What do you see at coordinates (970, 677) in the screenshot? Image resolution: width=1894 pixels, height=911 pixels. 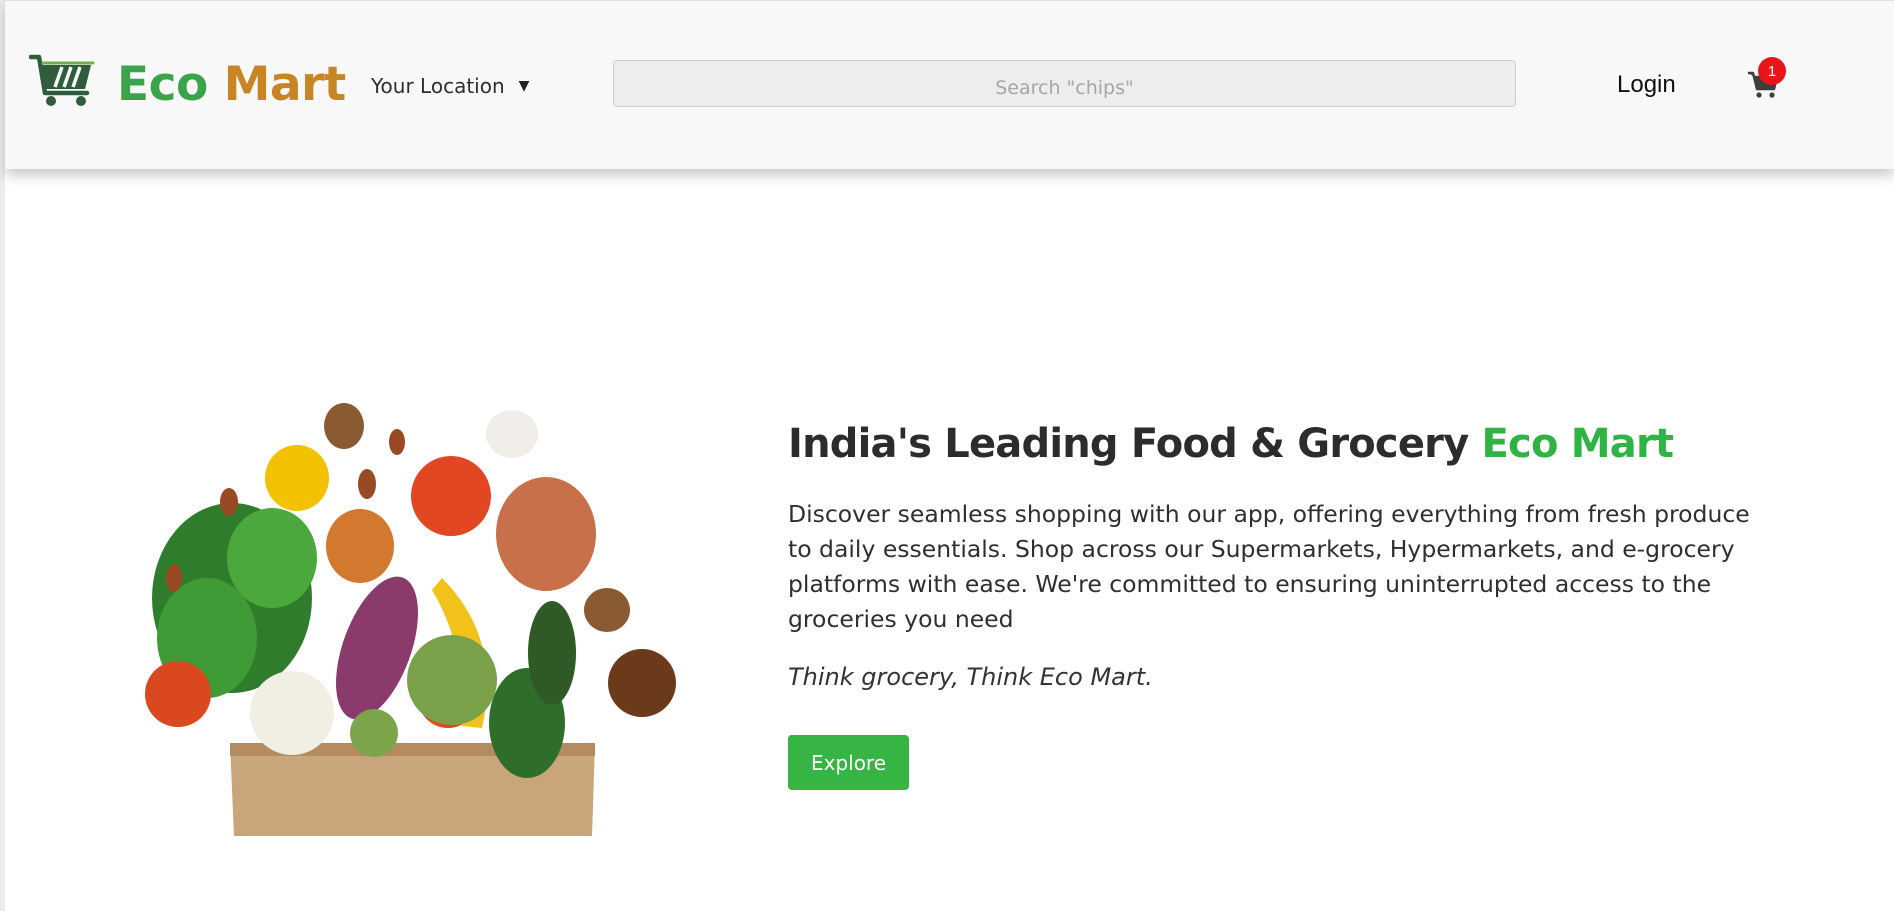 I see `hero-tagline: Think grocery, Think Eco Mart.` at bounding box center [970, 677].